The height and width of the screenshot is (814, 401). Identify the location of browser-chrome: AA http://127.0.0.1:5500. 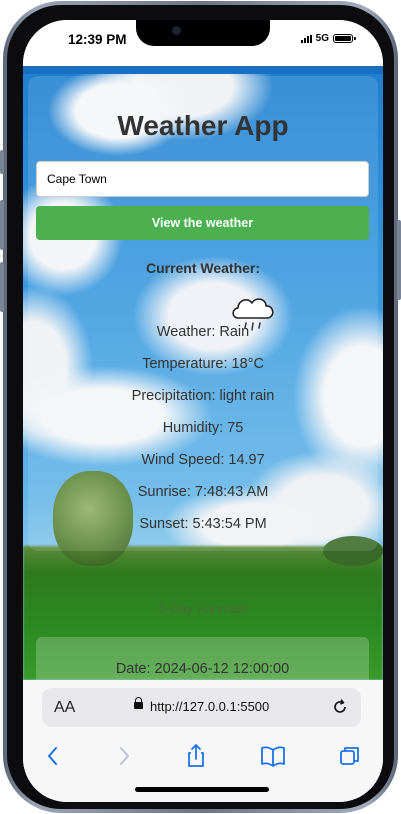
(203, 741).